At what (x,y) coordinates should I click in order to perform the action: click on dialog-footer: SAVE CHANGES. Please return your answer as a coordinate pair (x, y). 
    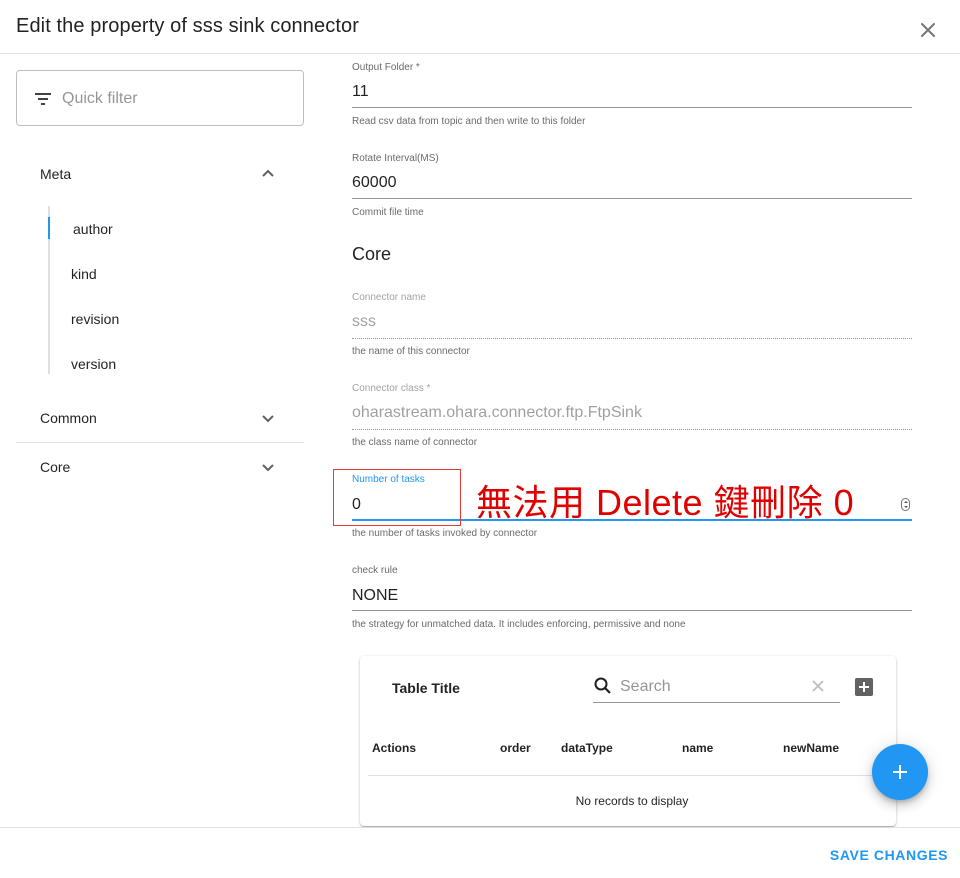
    Looking at the image, I should click on (480, 852).